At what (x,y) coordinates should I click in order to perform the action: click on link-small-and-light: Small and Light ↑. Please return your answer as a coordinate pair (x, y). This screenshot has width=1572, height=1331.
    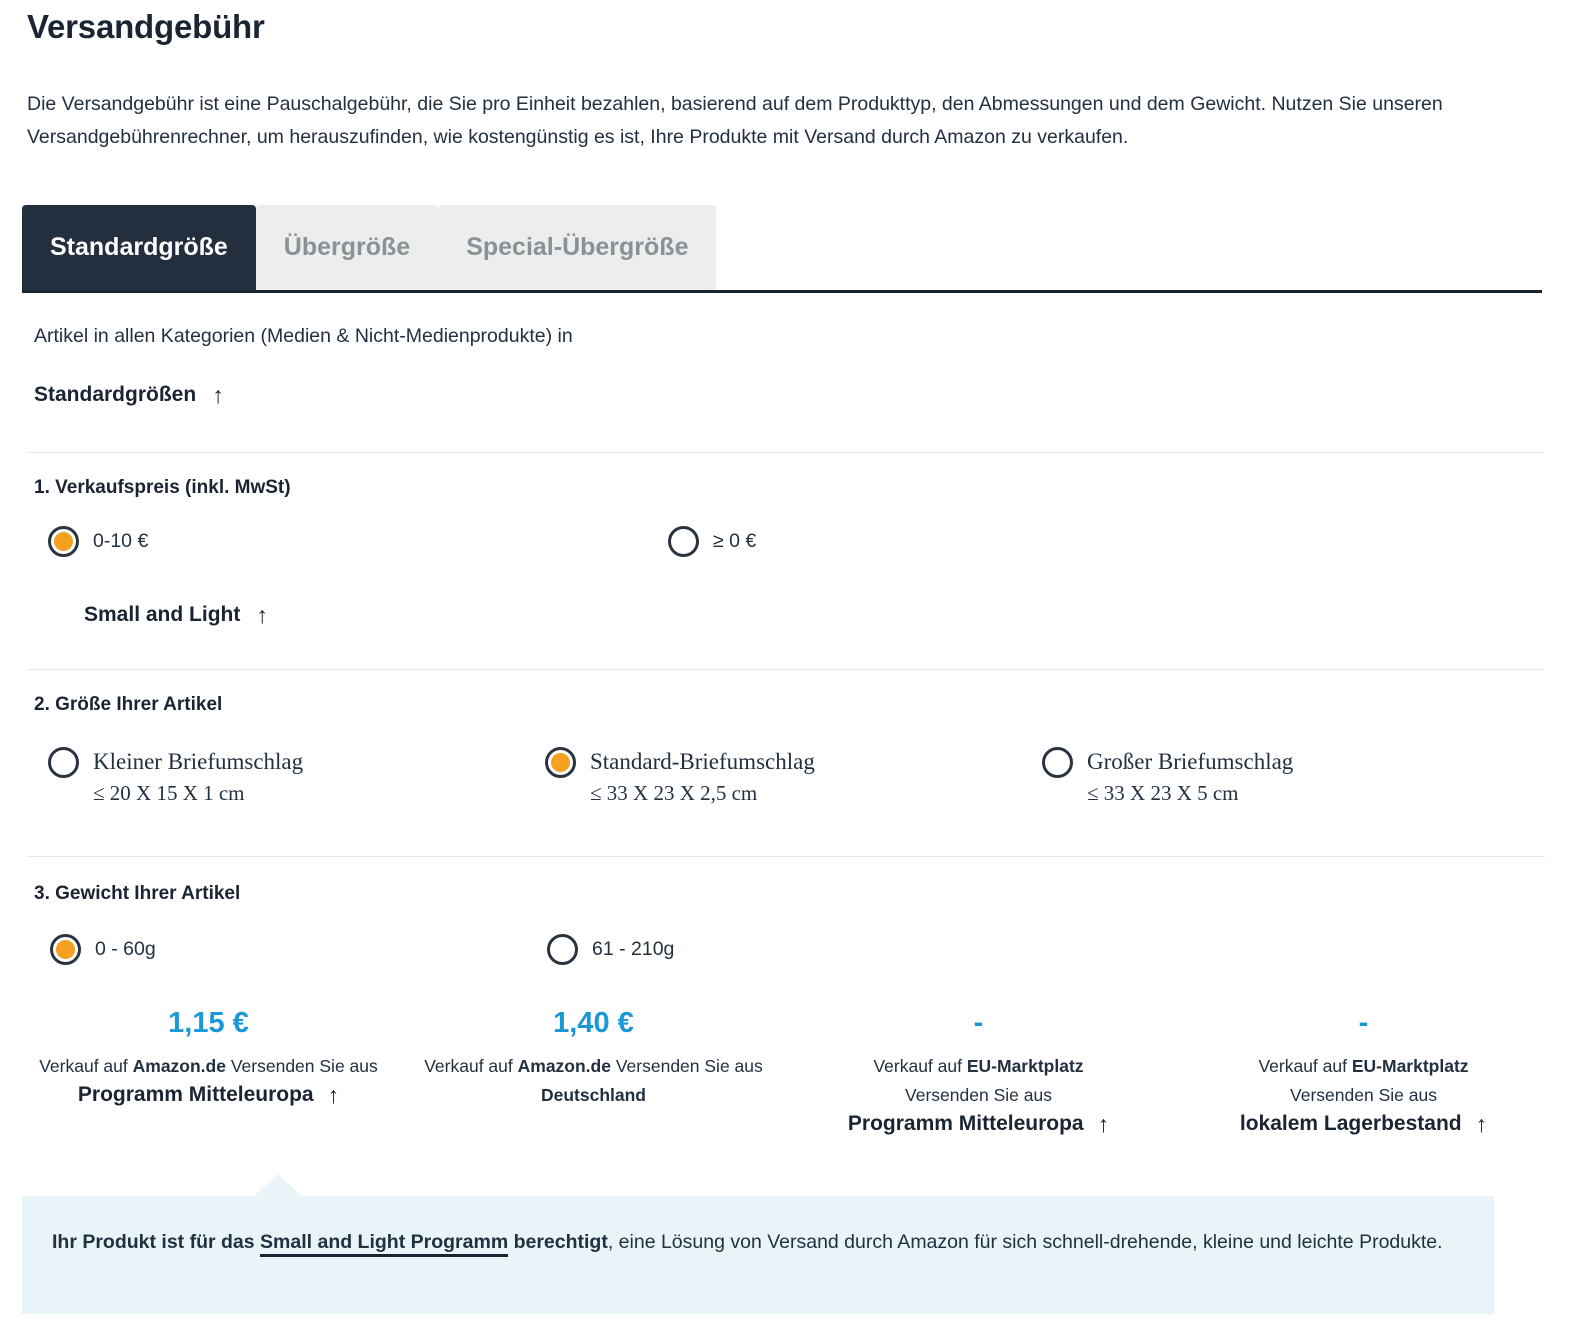
    Looking at the image, I should click on (176, 615).